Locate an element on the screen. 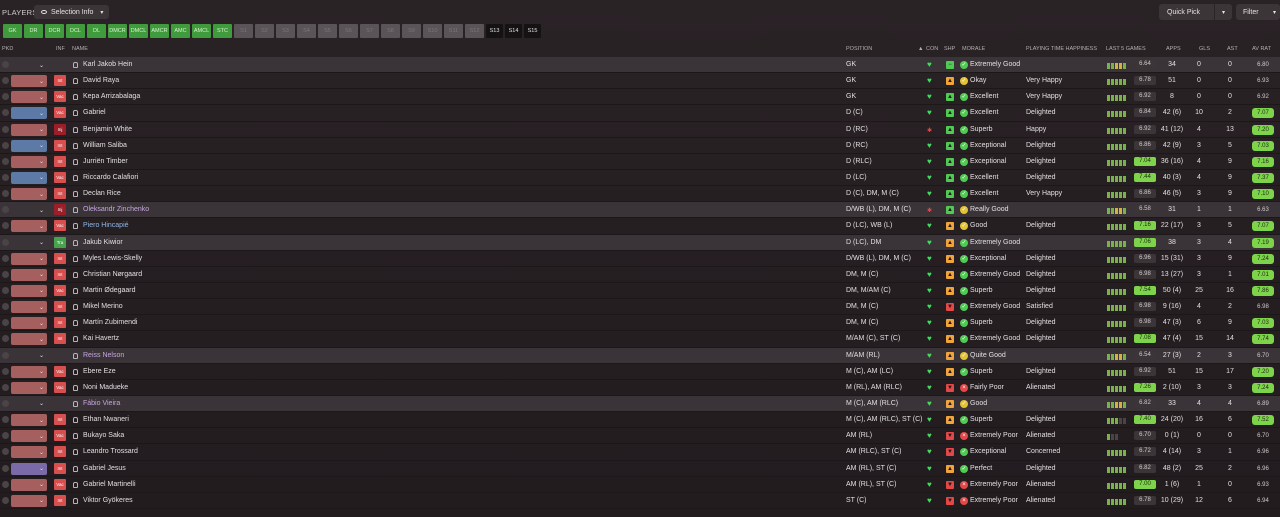  player-name: Noni Madueke is located at coordinates (105, 387).